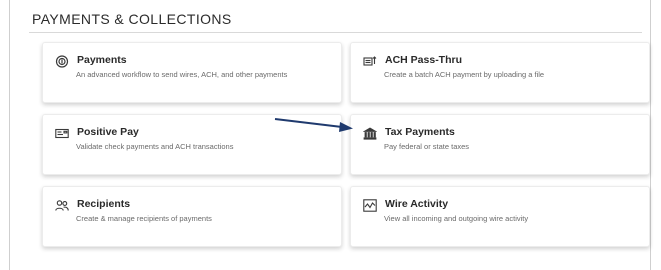 The image size is (661, 270). Describe the element at coordinates (370, 61) in the screenshot. I see `upload-file-icon` at that location.